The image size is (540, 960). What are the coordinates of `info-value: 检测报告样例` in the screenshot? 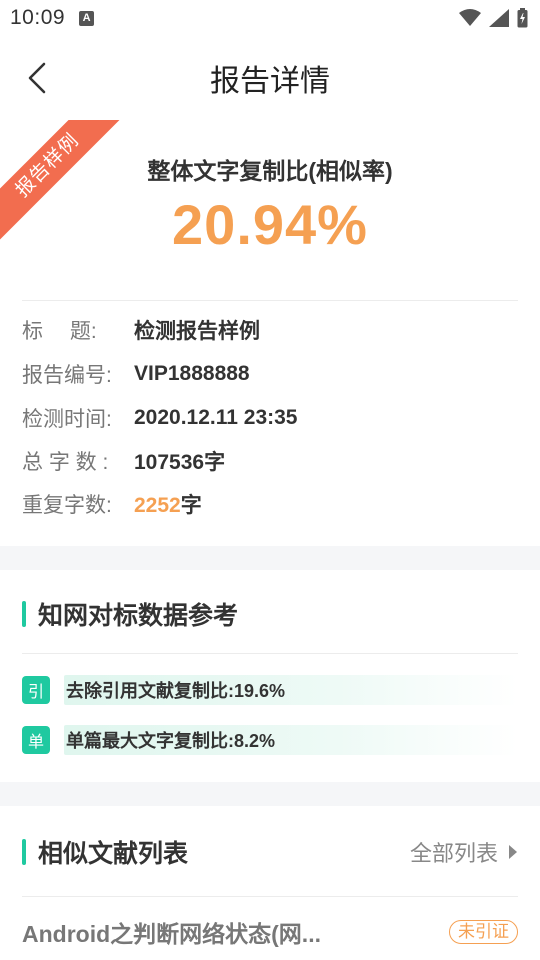 It's located at (197, 331).